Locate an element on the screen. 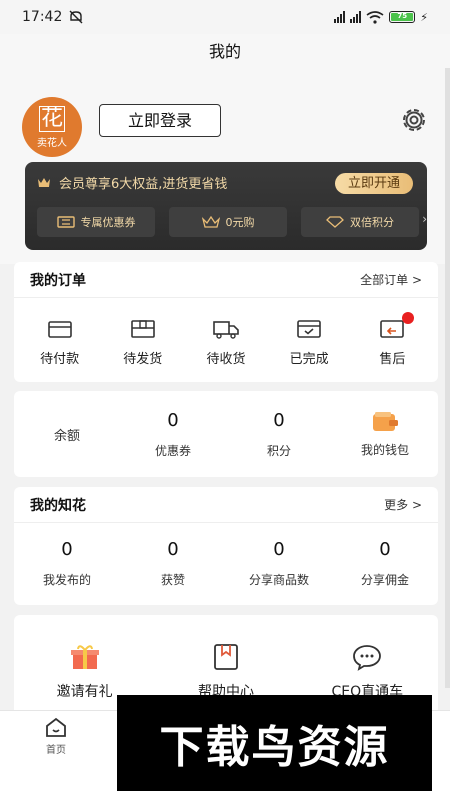 The image size is (450, 800). stat-label: 获赞 is located at coordinates (172, 579).